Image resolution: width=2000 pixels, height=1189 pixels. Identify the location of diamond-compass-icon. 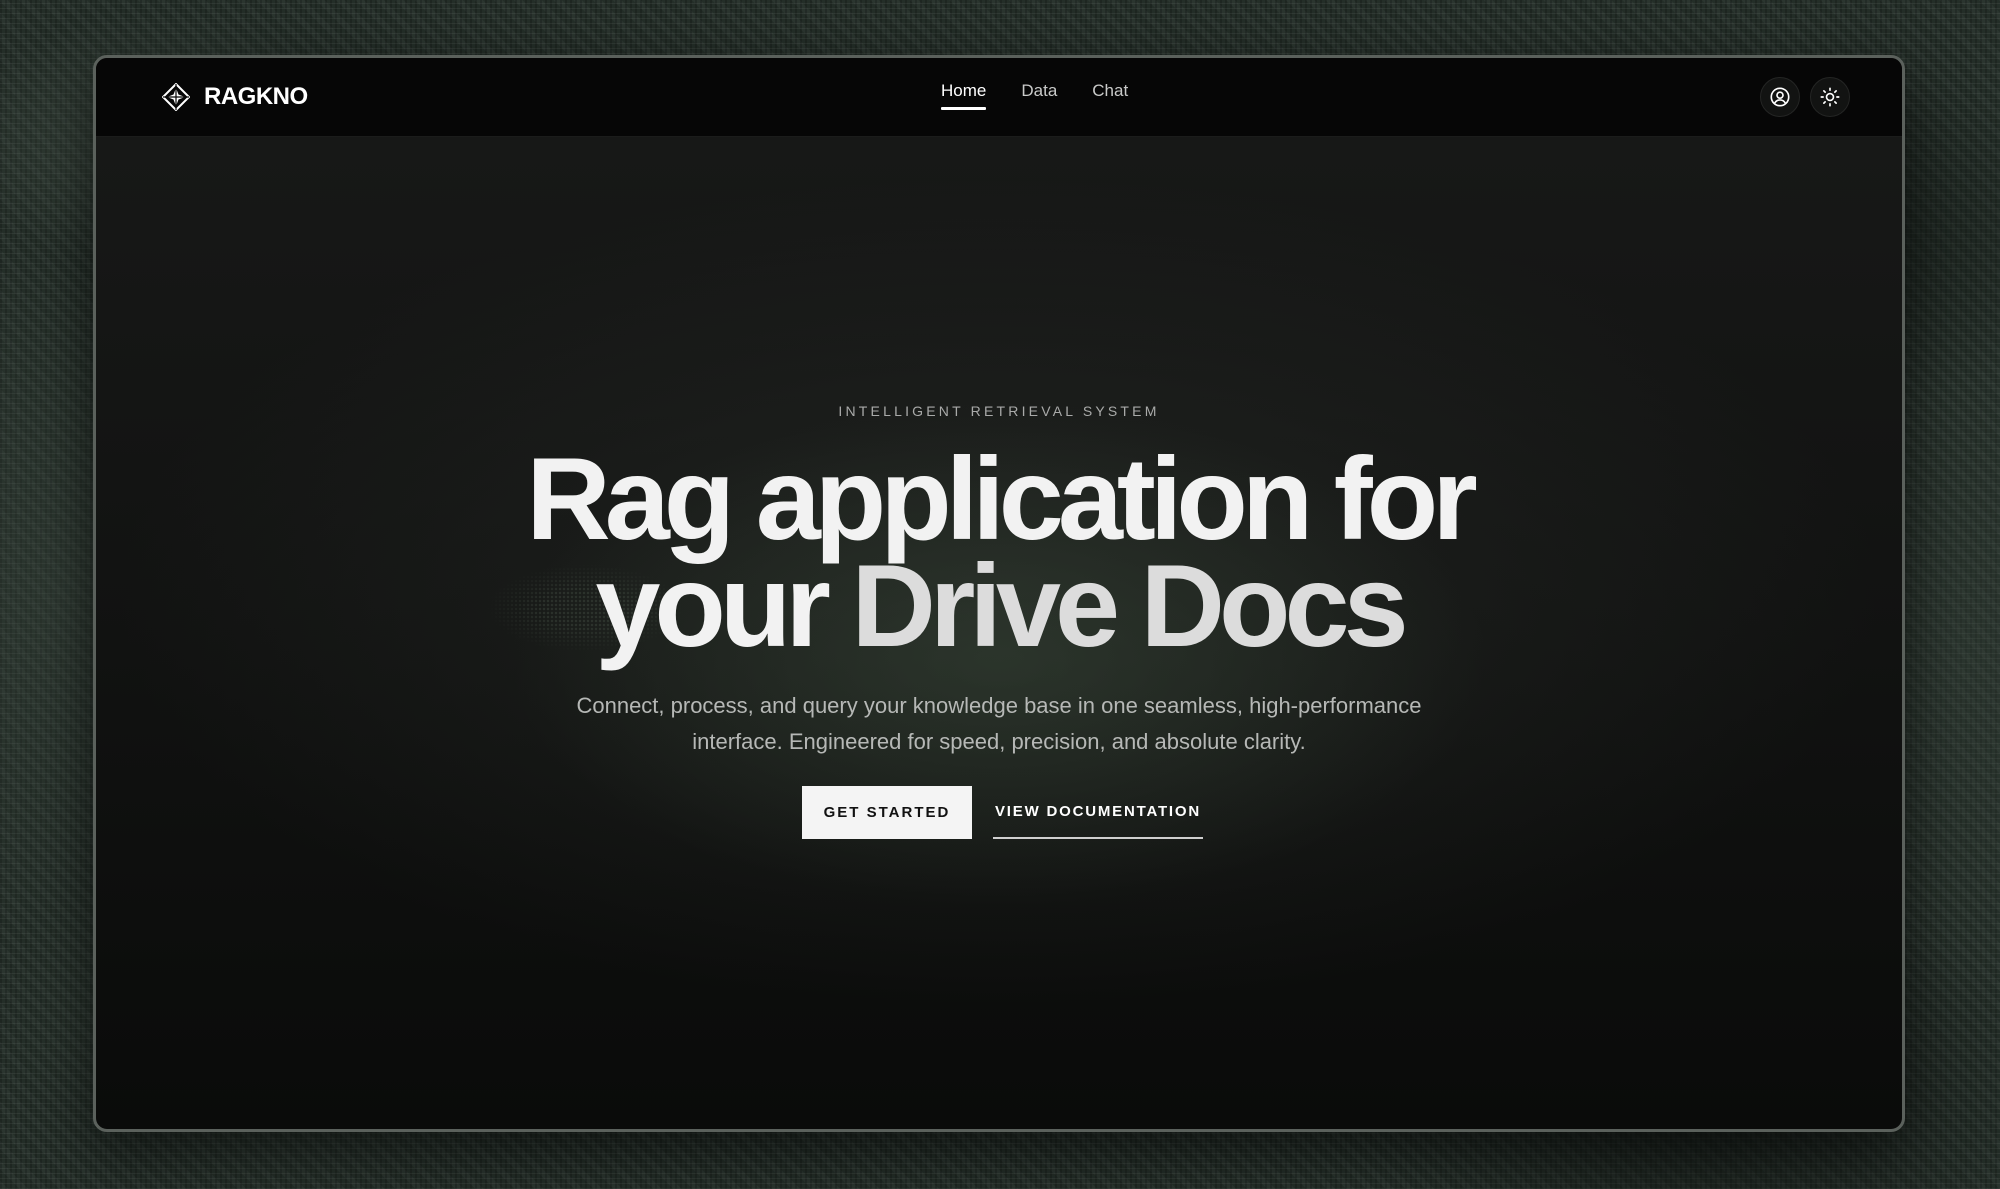
(176, 97).